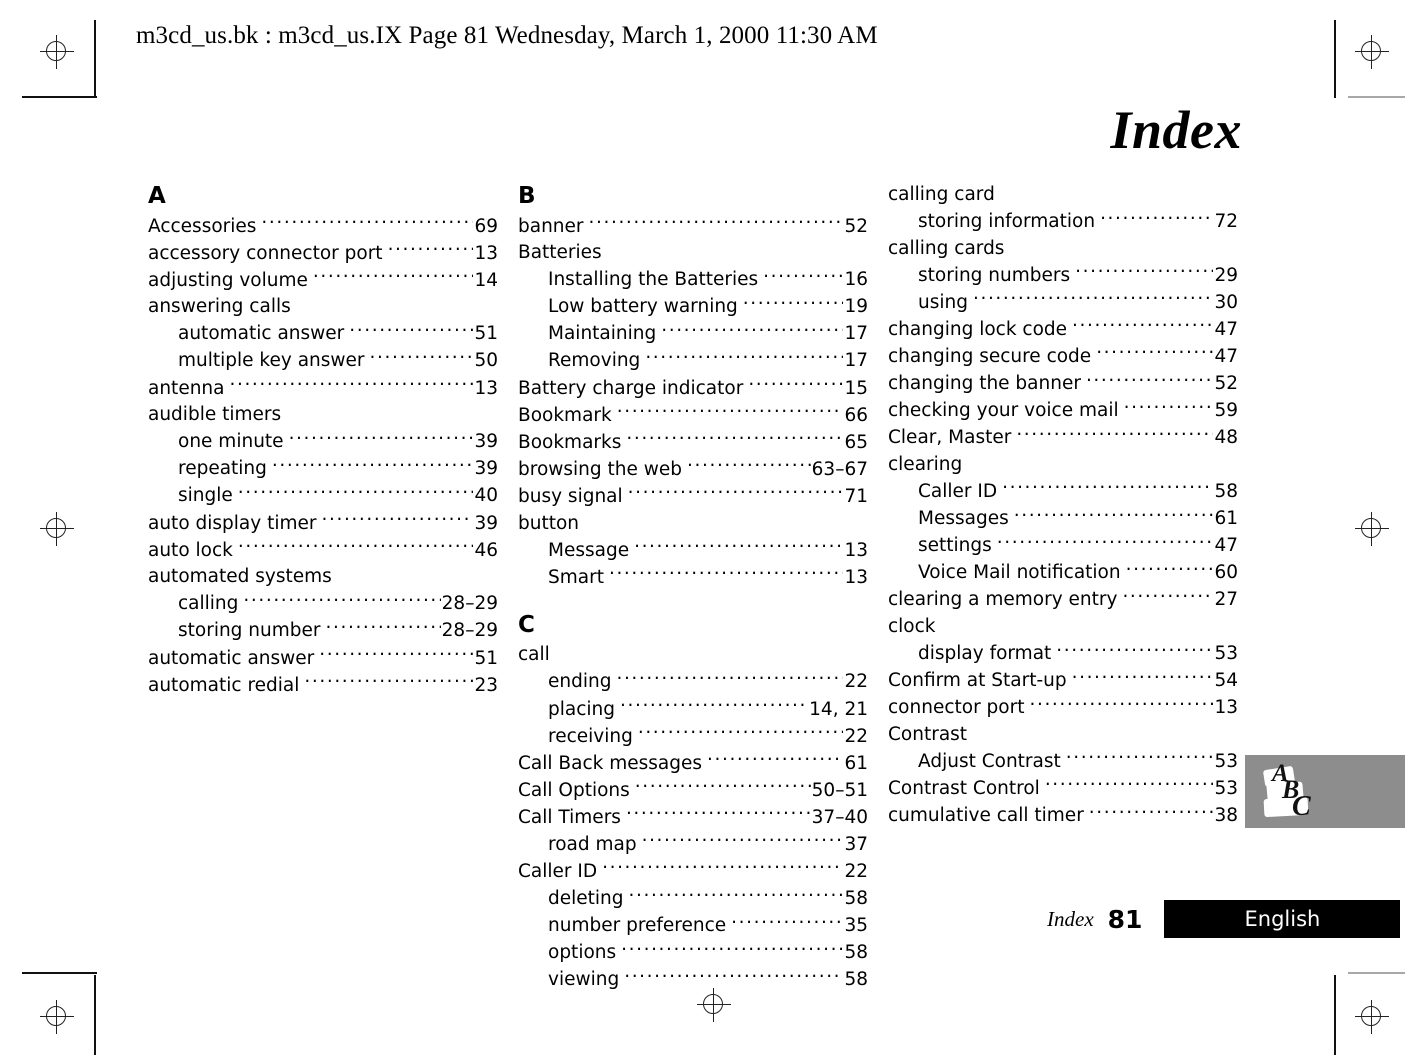  I want to click on index-entry-term: Bookmarks, so click(570, 442).